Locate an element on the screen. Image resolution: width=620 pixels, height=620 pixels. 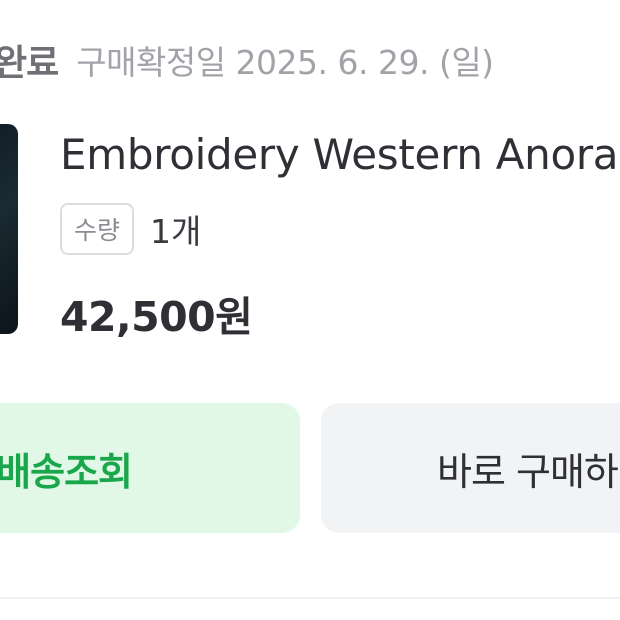
buy-again-button: 바로 구매하 is located at coordinates (470, 468).